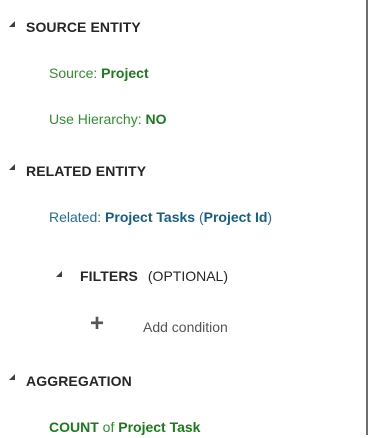  What do you see at coordinates (83, 27) in the screenshot?
I see `source-entity-header: SOURCE ENTITY` at bounding box center [83, 27].